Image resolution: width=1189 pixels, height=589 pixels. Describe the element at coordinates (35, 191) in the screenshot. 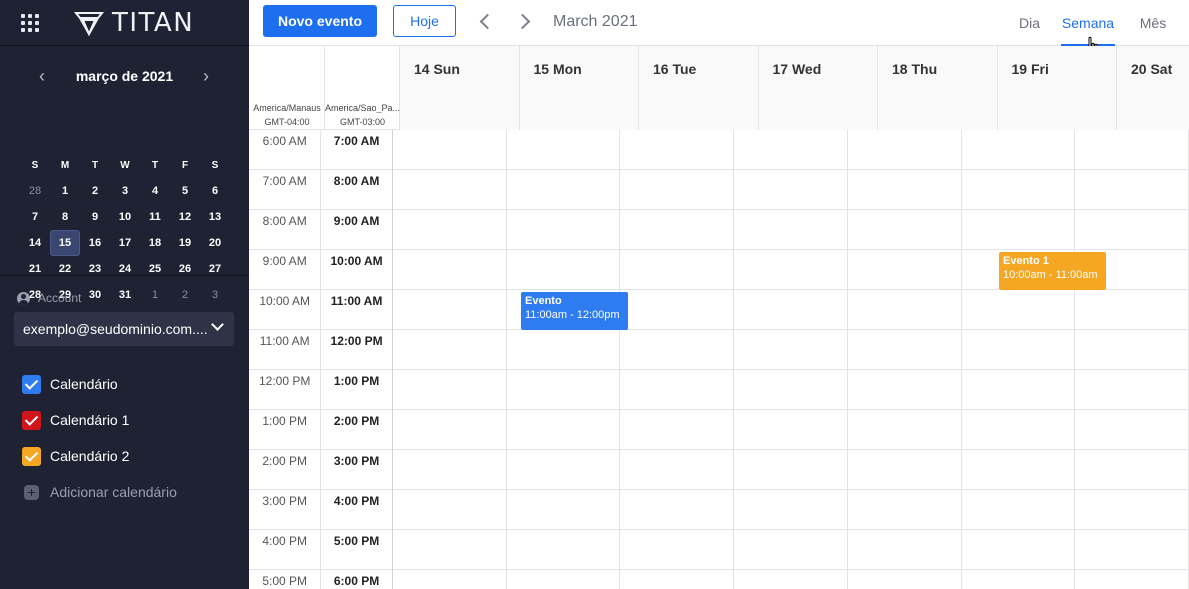

I see `mini-calendar-day: 28` at that location.